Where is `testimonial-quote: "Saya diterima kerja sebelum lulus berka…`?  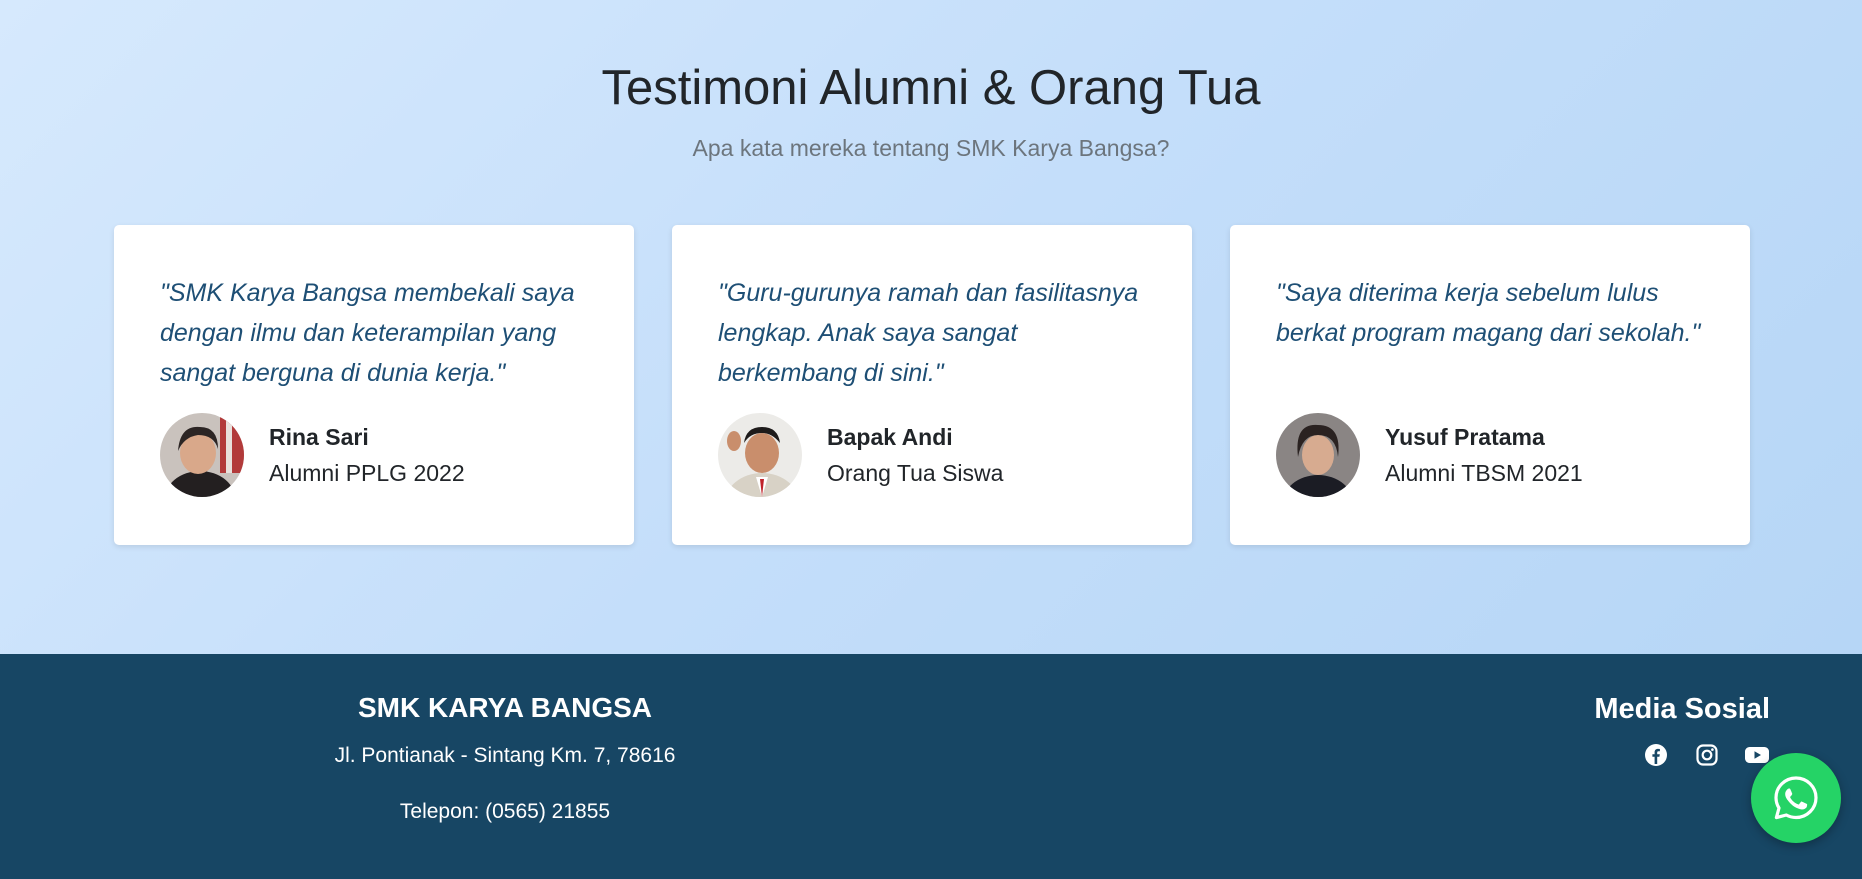
testimonial-quote: "Saya diterima kerja sebelum lulus berka… is located at coordinates (1488, 313).